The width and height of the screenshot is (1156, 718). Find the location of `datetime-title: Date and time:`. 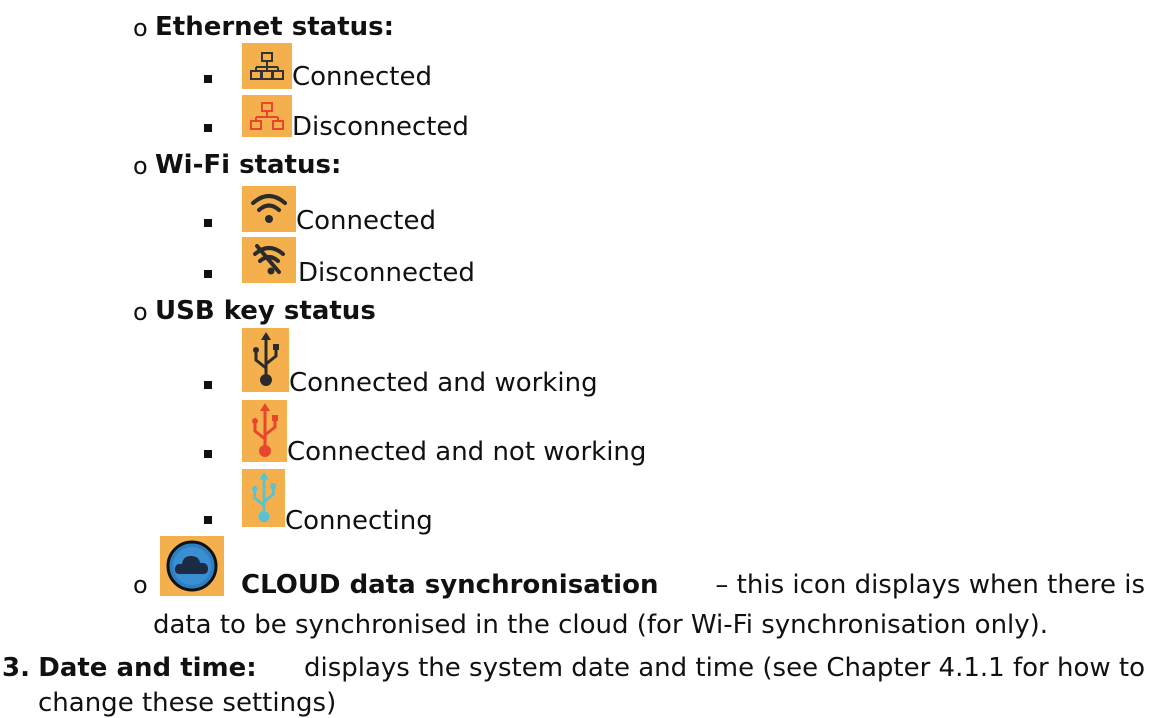

datetime-title: Date and time: is located at coordinates (147, 668).